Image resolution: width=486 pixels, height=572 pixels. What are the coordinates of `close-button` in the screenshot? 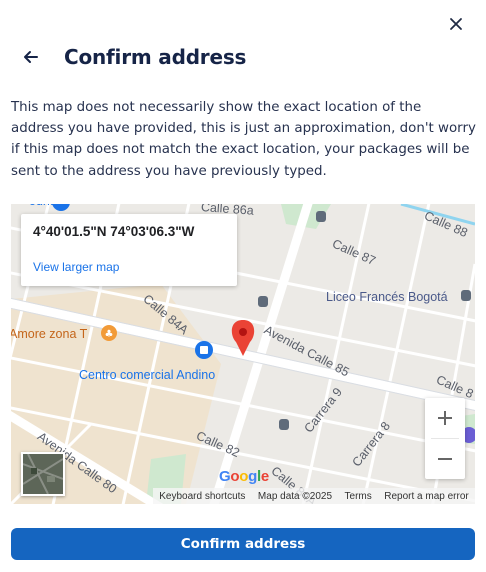 It's located at (456, 24).